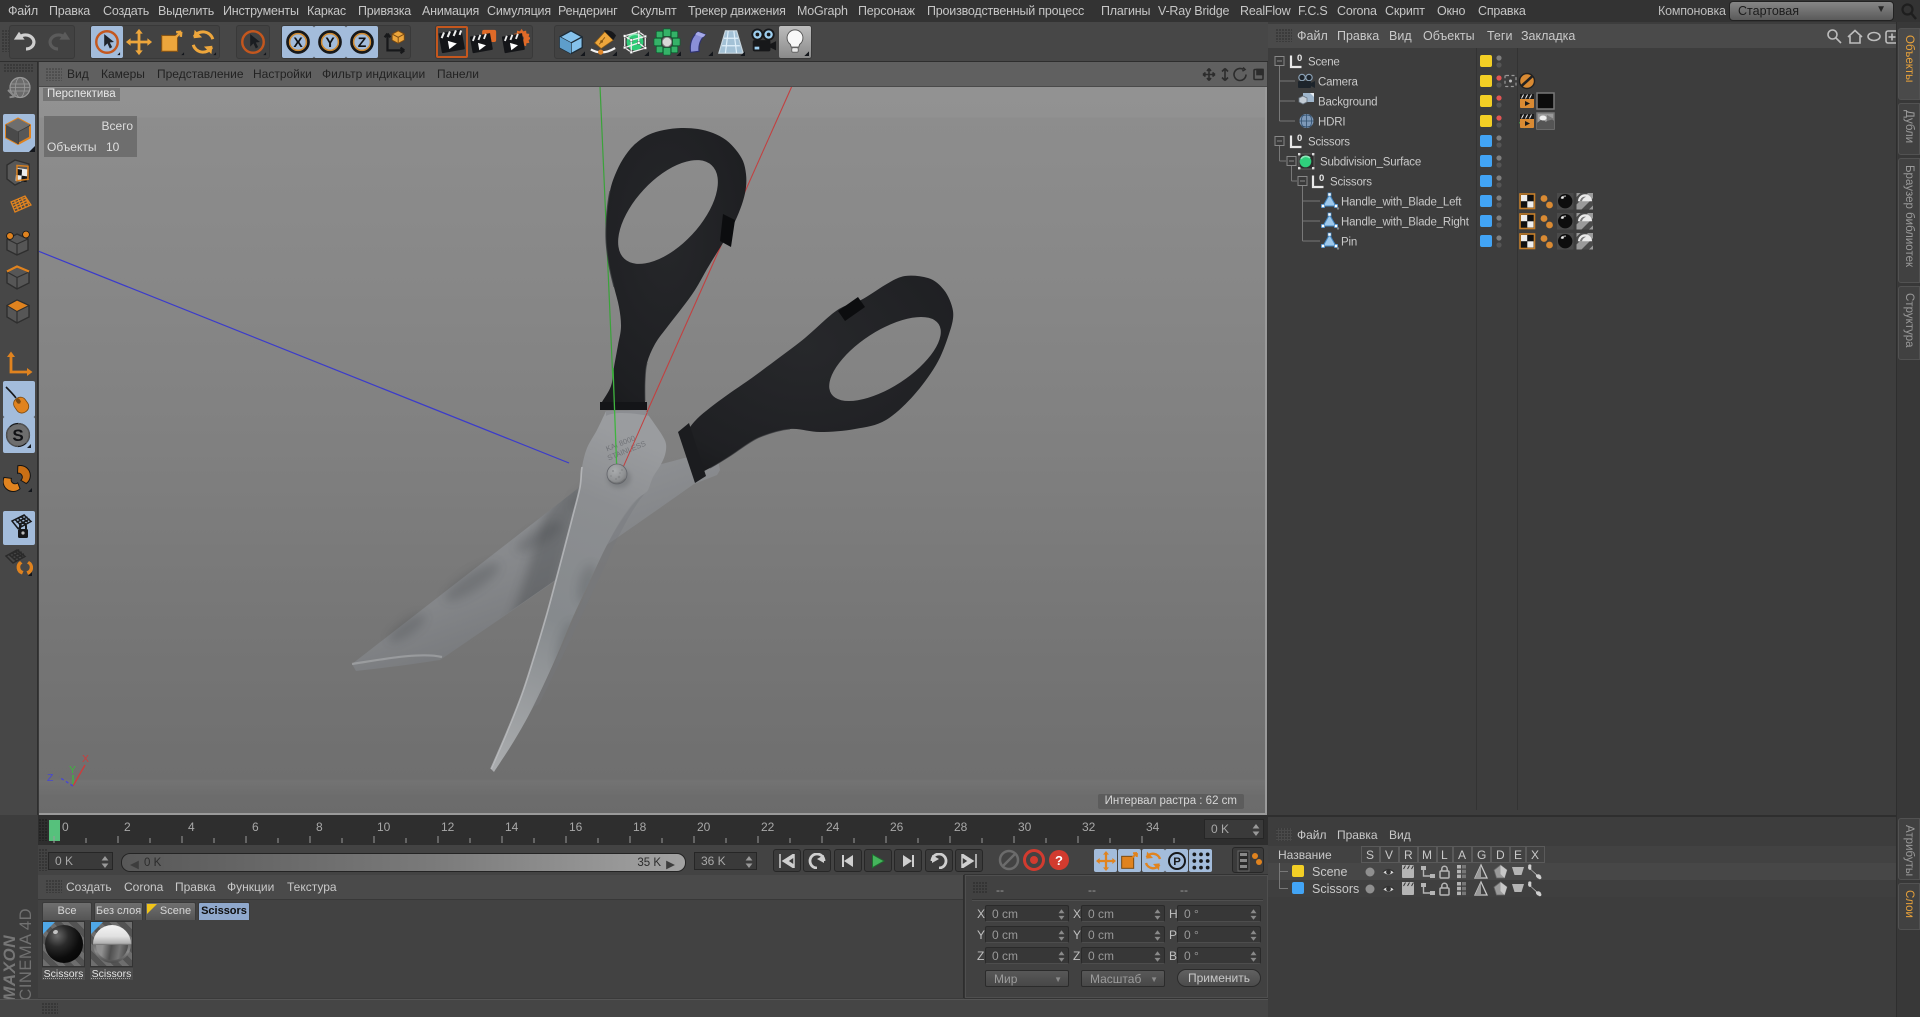  What do you see at coordinates (1405, 223) in the screenshot?
I see `svg-text: Handle_with_Blade_Right` at bounding box center [1405, 223].